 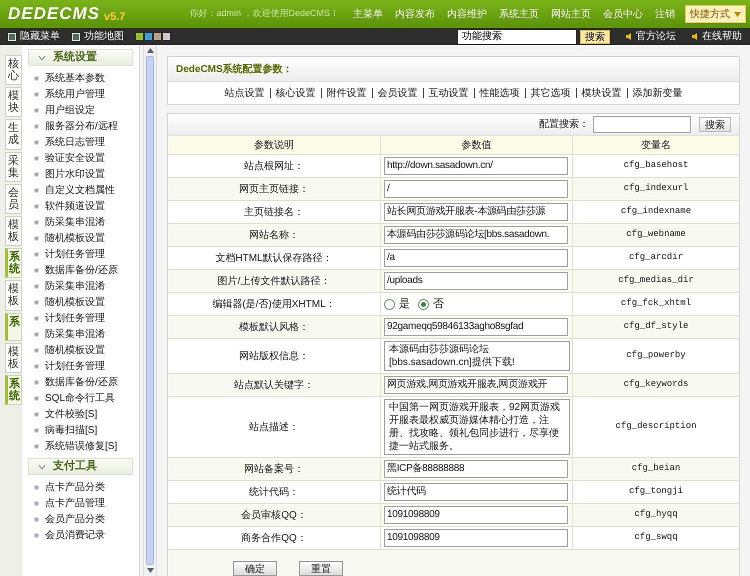 What do you see at coordinates (476, 469) in the screenshot?
I see `text-field: 黑ICP备88888888` at bounding box center [476, 469].